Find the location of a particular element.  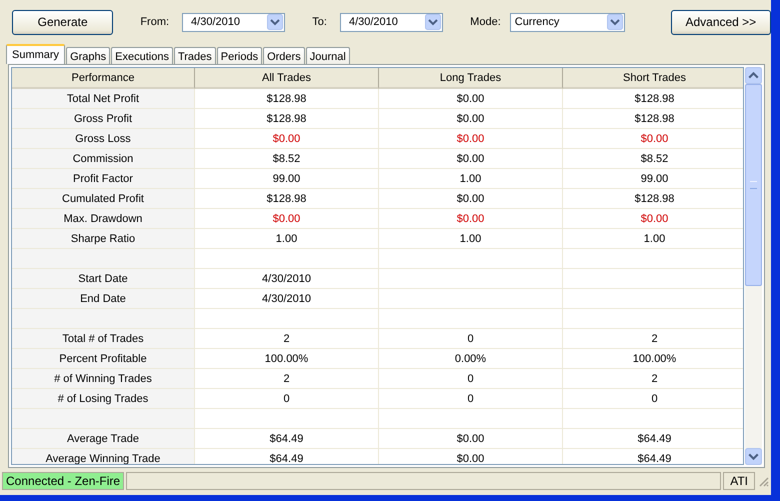

to-label: To: is located at coordinates (319, 22).